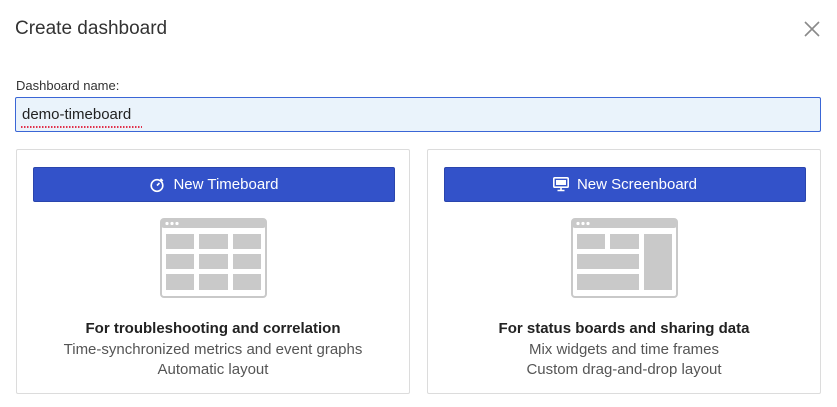 This screenshot has height=407, width=837. What do you see at coordinates (624, 349) in the screenshot?
I see `screenboard-description-line-1: Mix widgets and time frames` at bounding box center [624, 349].